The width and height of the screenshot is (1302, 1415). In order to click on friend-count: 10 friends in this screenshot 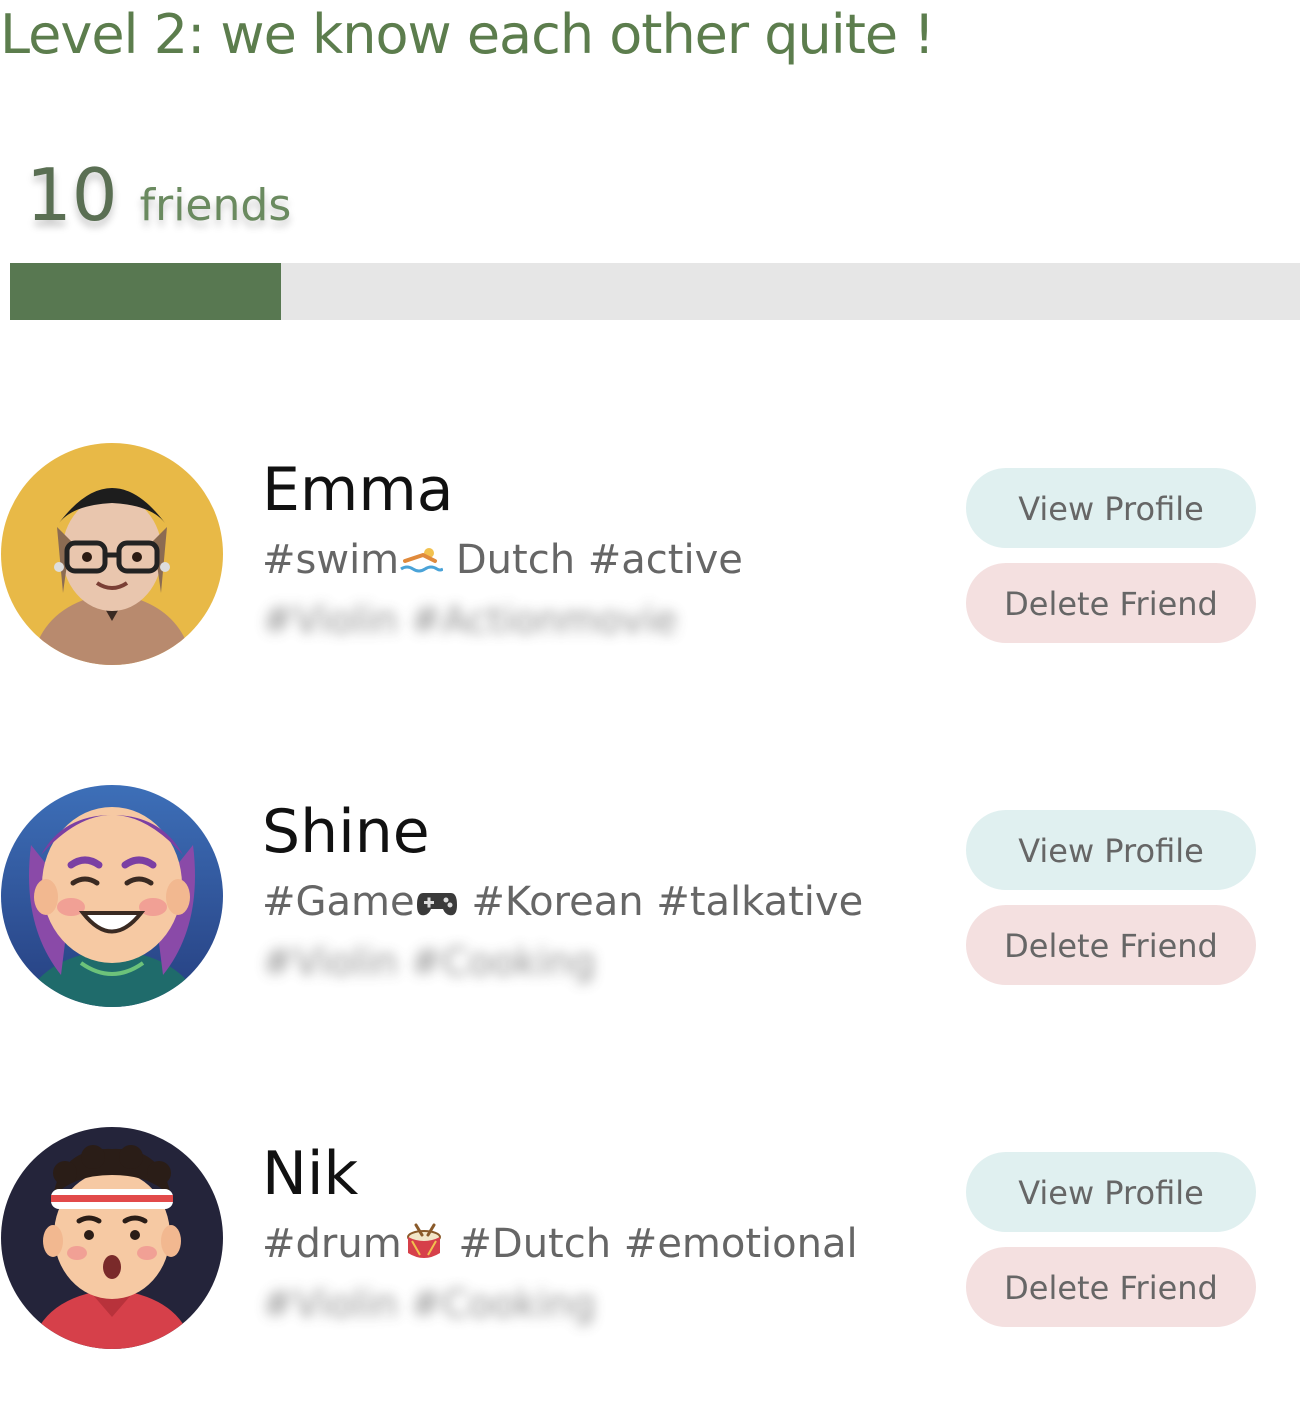, I will do `click(158, 195)`.